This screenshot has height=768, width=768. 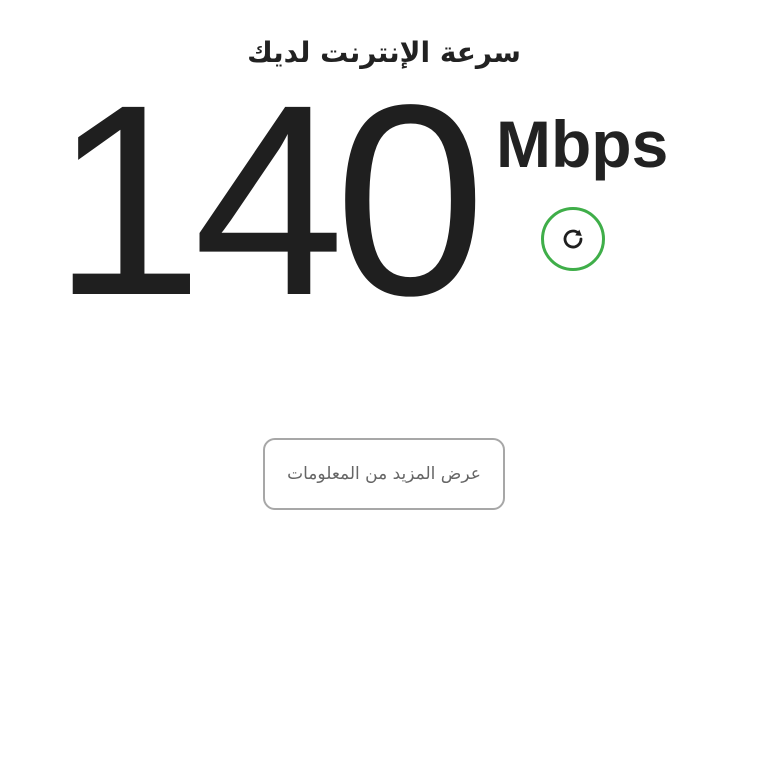 I want to click on more-info-button-label: عرض المزيد من المعلومات, so click(x=384, y=474).